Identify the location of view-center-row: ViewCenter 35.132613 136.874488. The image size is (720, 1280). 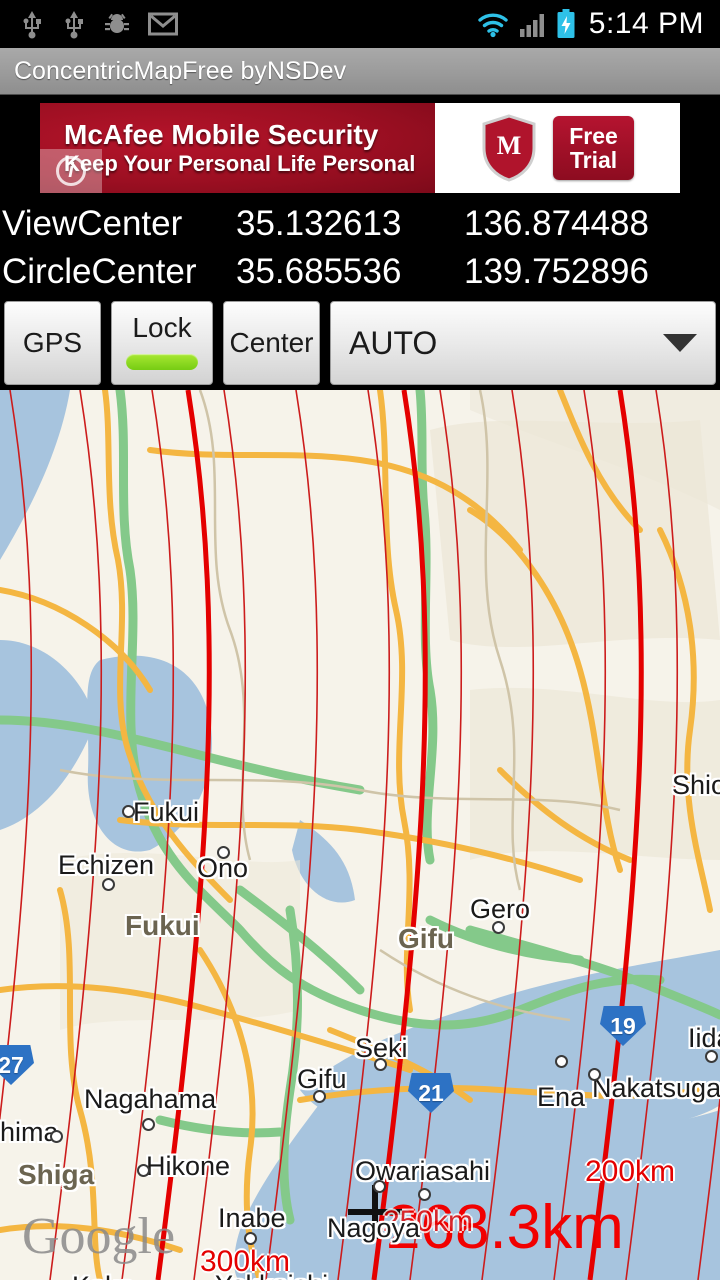
(360, 224).